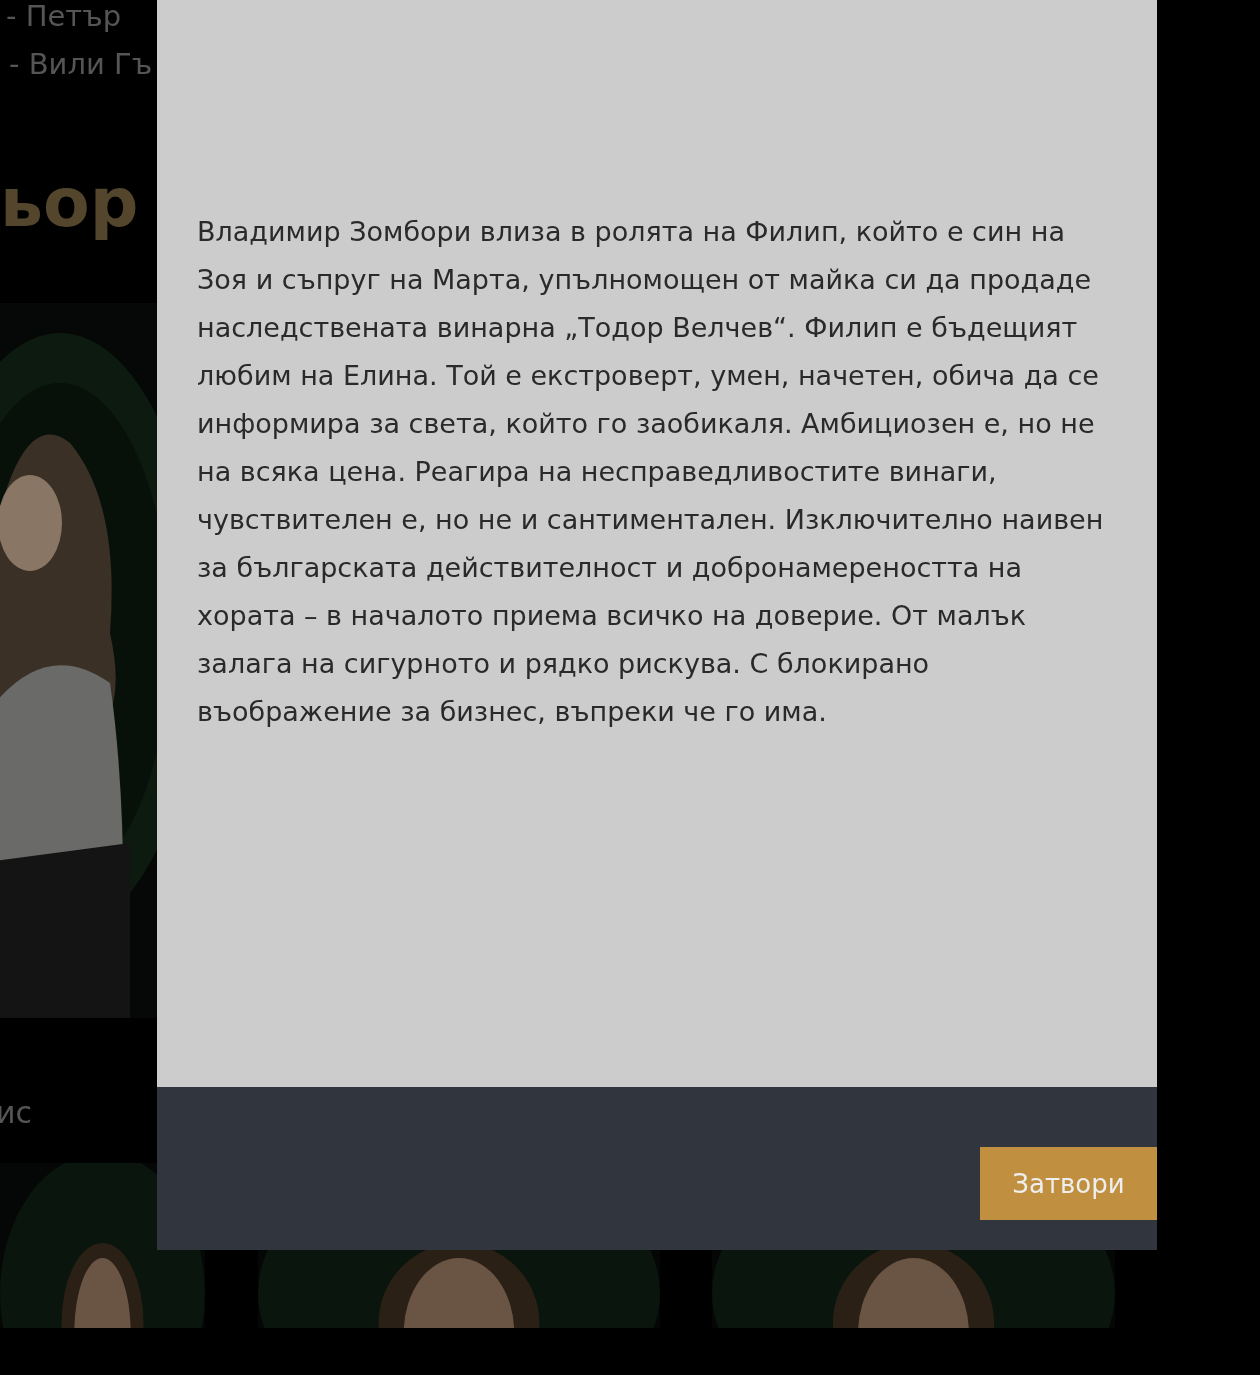 This screenshot has width=1260, height=1375. Describe the element at coordinates (69, 203) in the screenshot. I see `heading: ьор` at that location.